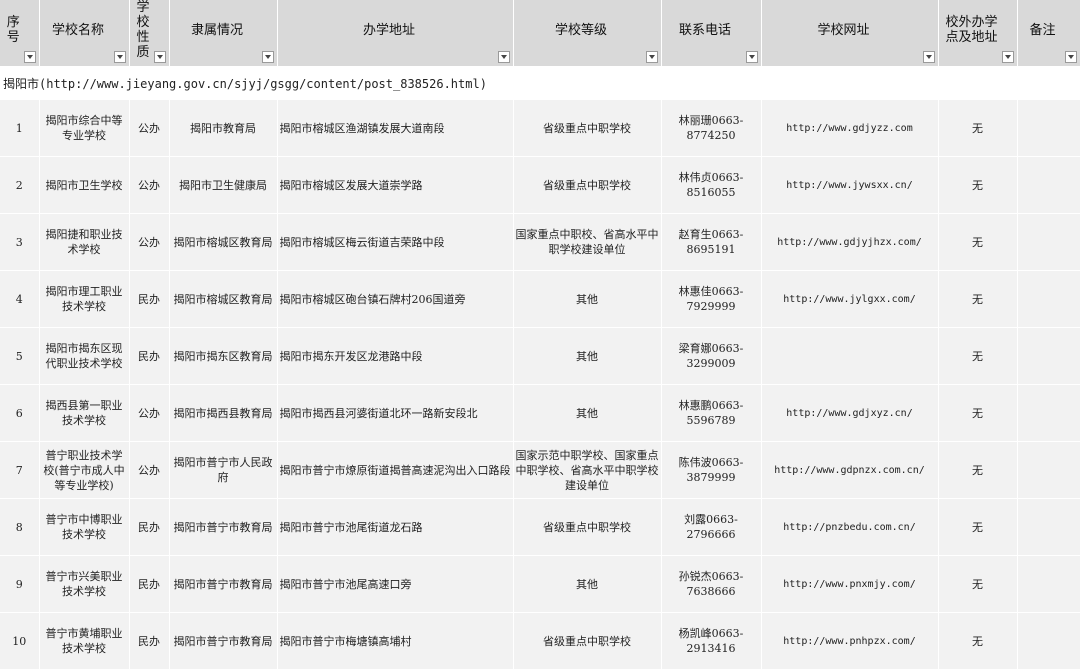  What do you see at coordinates (850, 413) in the screenshot?
I see `cell-website: http://www.gdjxyz.cn/` at bounding box center [850, 413].